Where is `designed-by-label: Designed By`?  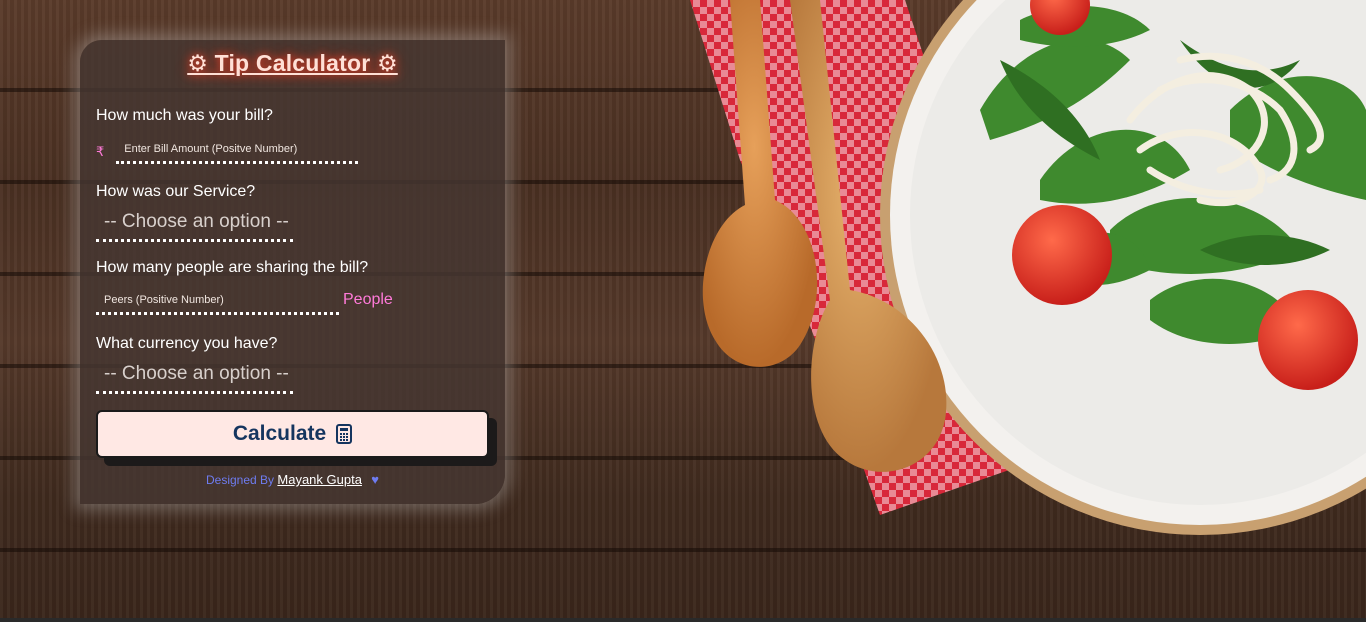
designed-by-label: Designed By is located at coordinates (240, 480).